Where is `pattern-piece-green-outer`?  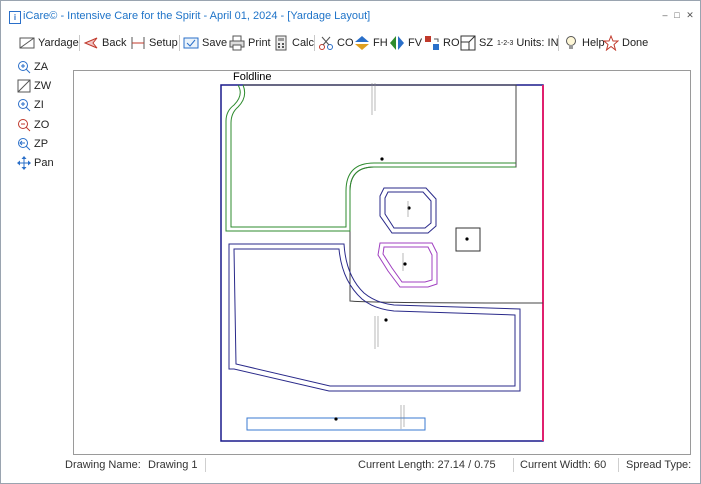 pattern-piece-green-outer is located at coordinates (370, 158).